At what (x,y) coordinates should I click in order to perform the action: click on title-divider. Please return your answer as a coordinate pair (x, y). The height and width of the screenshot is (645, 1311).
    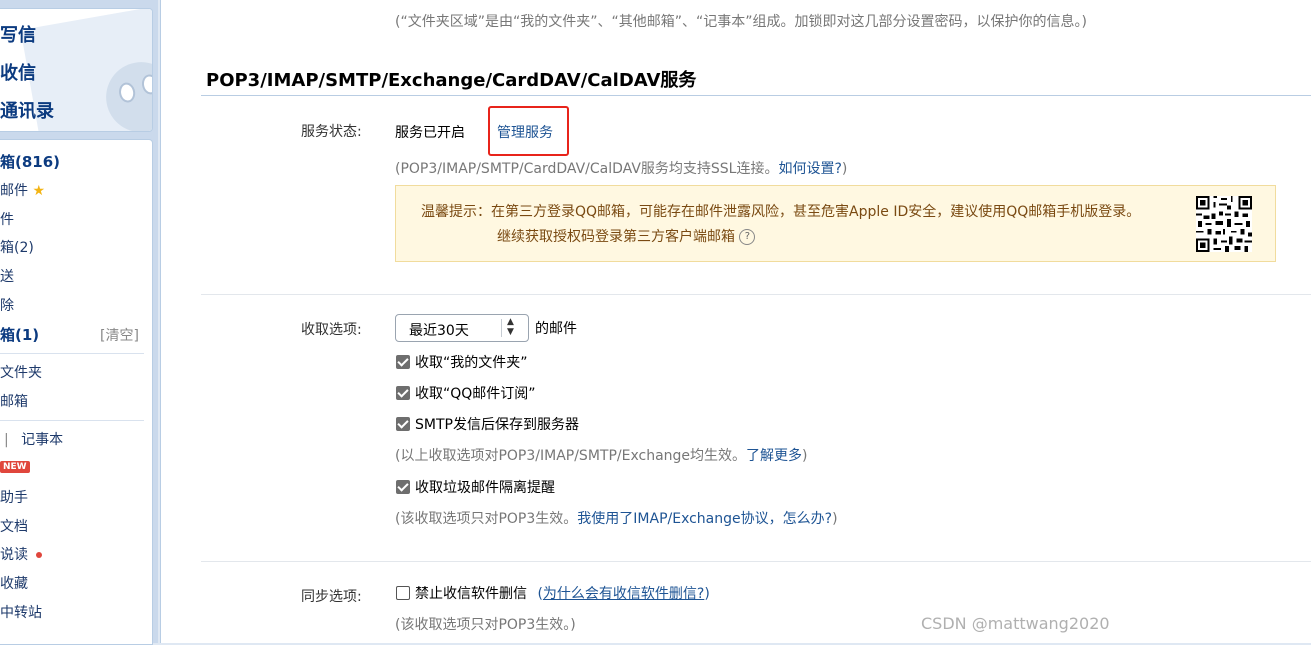
    Looking at the image, I should click on (756, 95).